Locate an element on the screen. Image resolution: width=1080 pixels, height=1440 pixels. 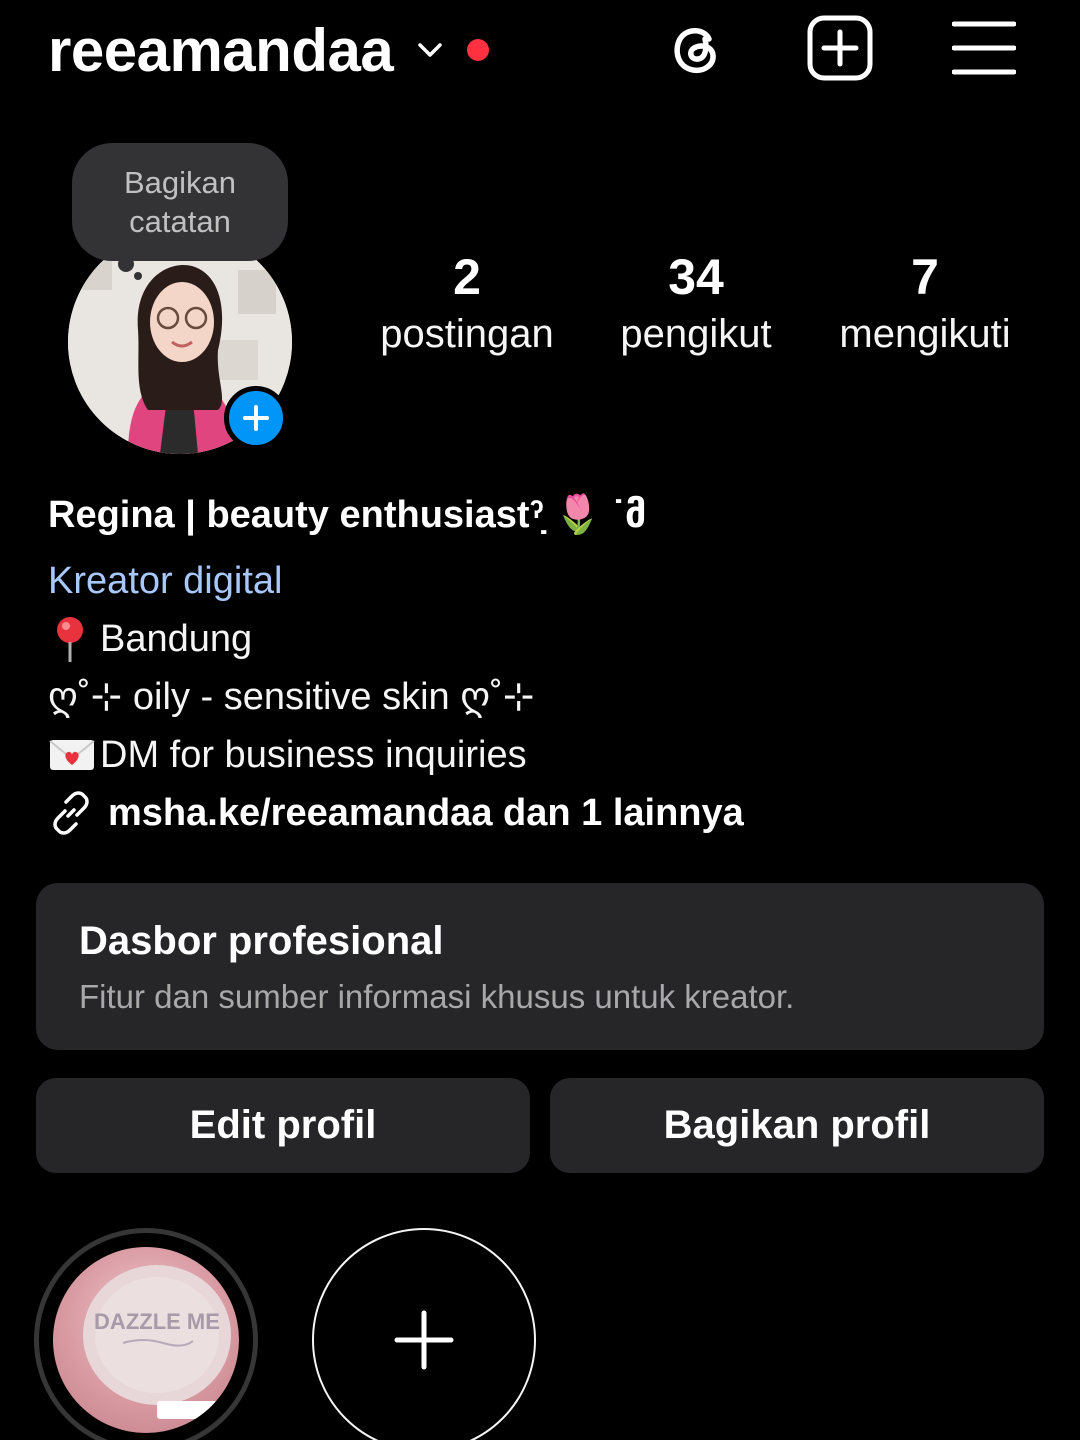
bio-location: Bandung is located at coordinates (548, 639).